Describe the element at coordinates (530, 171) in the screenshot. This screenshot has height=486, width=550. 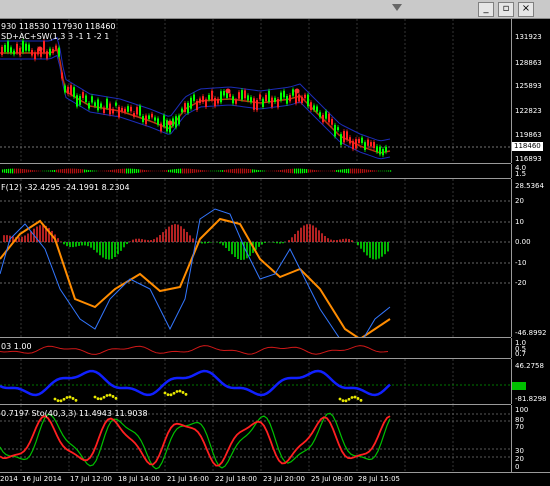
I see `mini-axis: 4.0 1.5` at that location.